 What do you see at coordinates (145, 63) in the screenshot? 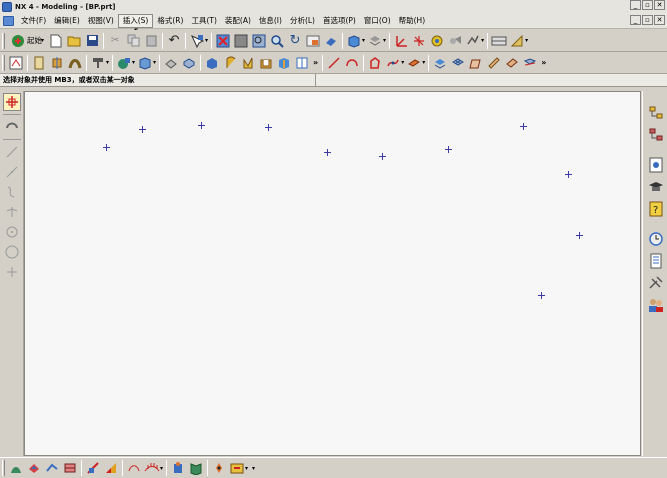
I see `cylinder-icon` at bounding box center [145, 63].